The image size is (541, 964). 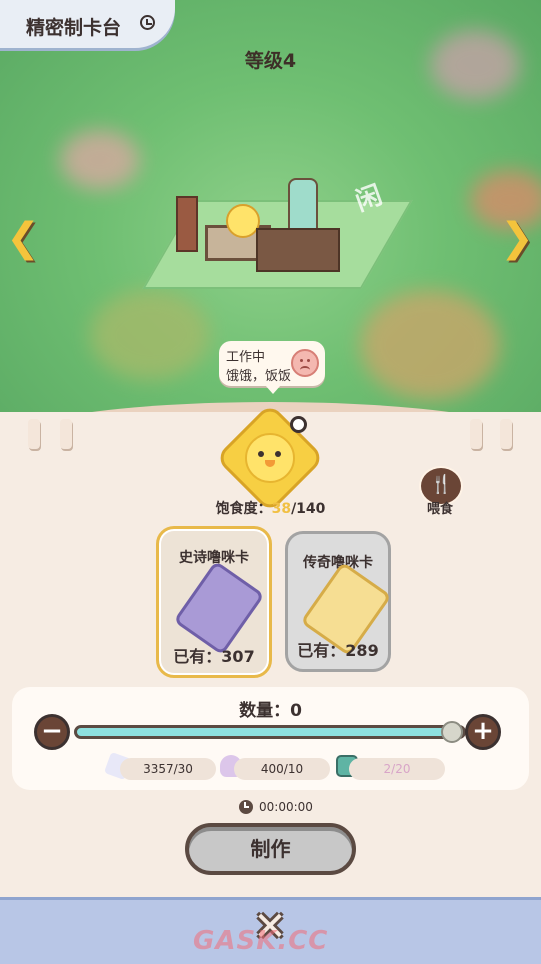 I want to click on card-owned-count: 已有：289, so click(x=338, y=650).